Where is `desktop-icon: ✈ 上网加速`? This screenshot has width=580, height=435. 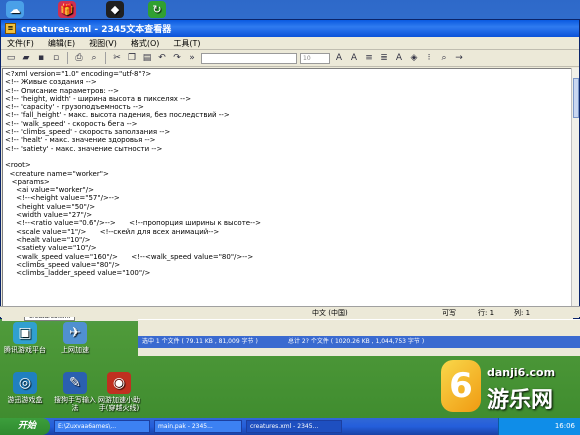
desktop-icon: ✈ 上网加速 is located at coordinates (75, 338).